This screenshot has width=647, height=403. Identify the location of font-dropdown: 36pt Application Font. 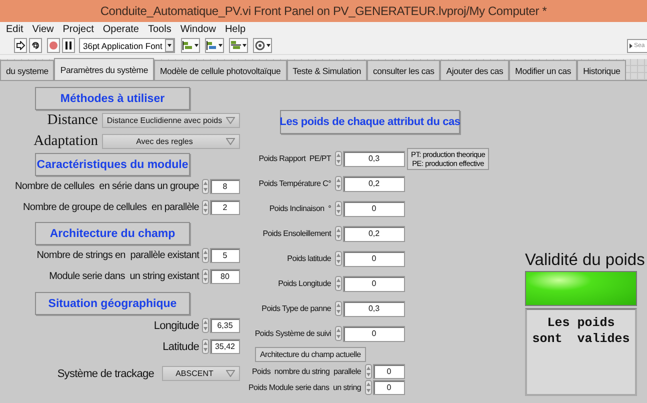
(127, 45).